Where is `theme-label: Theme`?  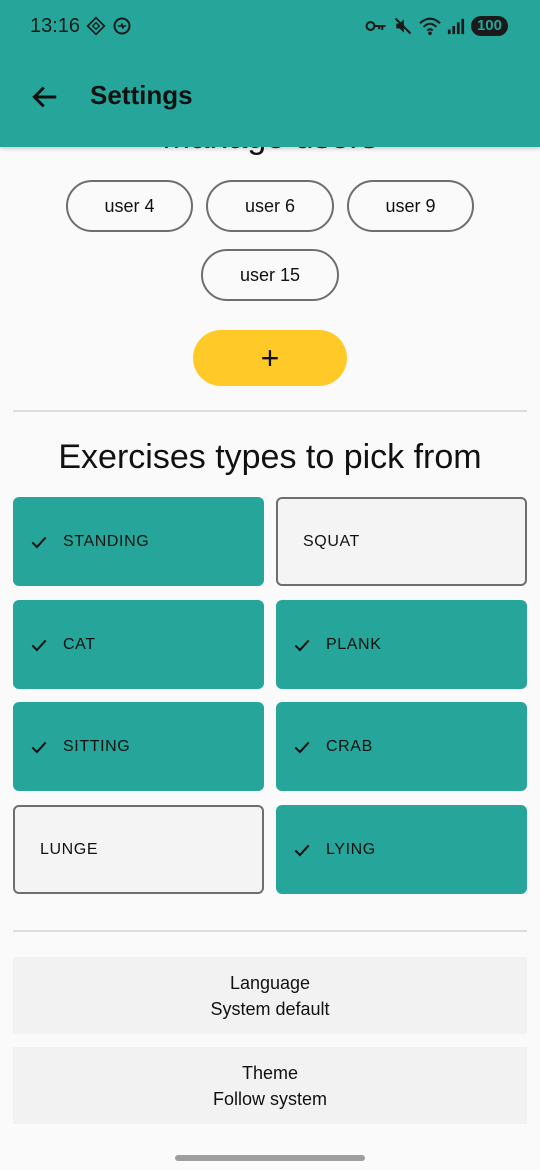
theme-label: Theme is located at coordinates (270, 1072).